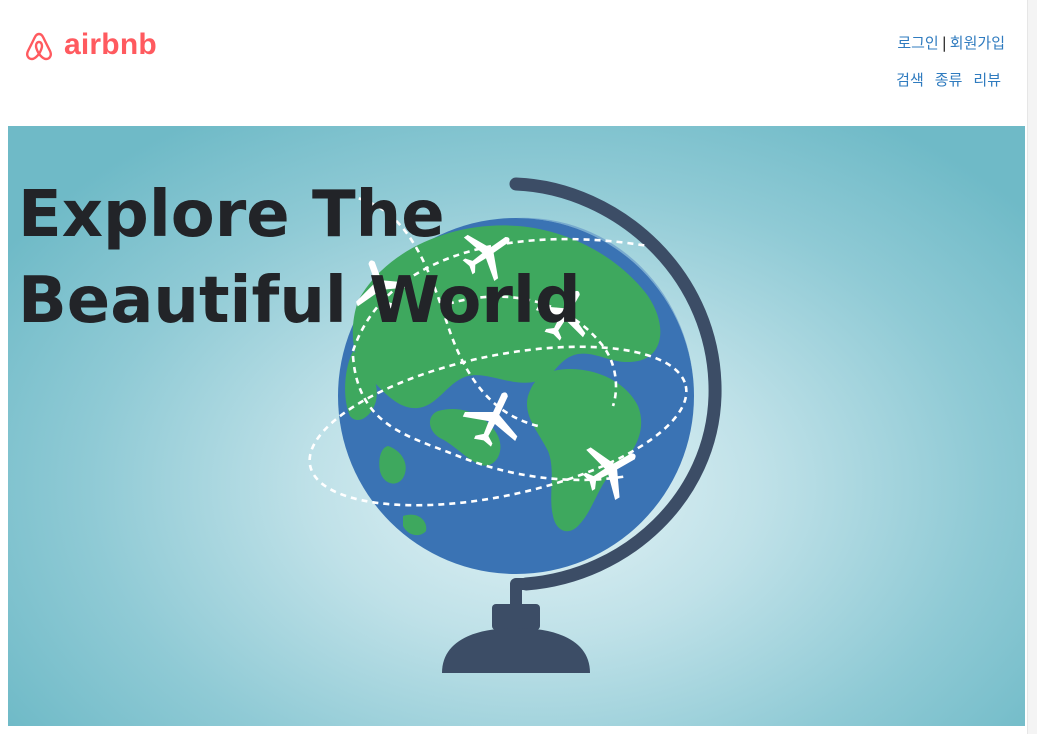 This screenshot has height=734, width=1037. I want to click on brand-logo-link: airbnb, so click(90, 45).